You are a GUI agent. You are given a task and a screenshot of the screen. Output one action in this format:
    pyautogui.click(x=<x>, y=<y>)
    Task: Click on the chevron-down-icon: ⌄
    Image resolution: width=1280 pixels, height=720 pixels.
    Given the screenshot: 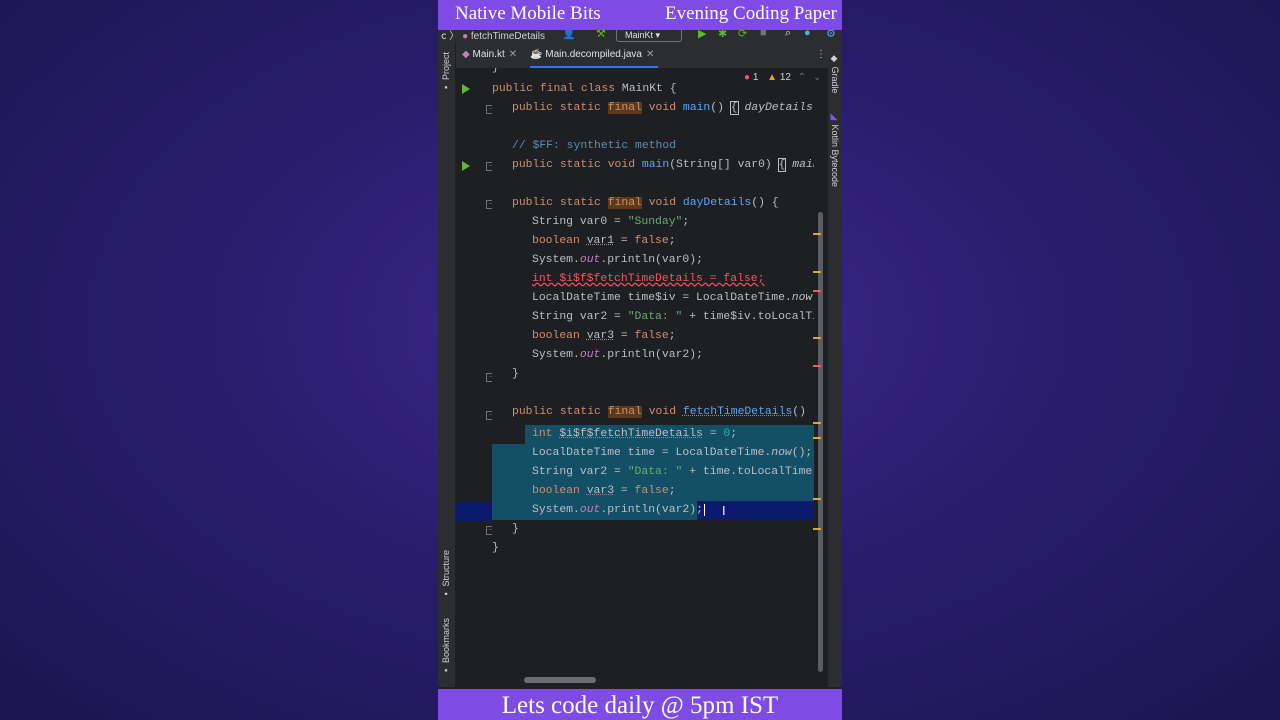 What is the action you would take?
    pyautogui.click(x=817, y=77)
    